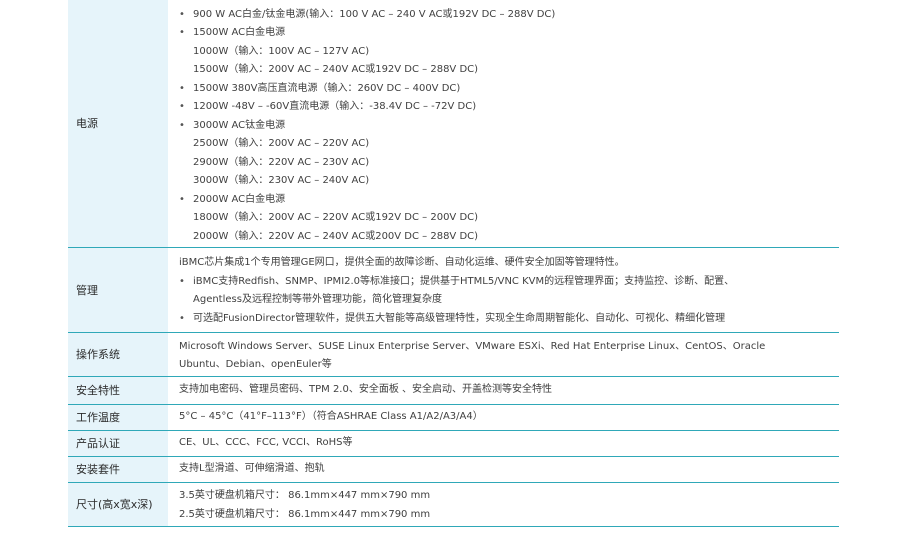  Describe the element at coordinates (118, 417) in the screenshot. I see `spec-label: 工作温度` at that location.